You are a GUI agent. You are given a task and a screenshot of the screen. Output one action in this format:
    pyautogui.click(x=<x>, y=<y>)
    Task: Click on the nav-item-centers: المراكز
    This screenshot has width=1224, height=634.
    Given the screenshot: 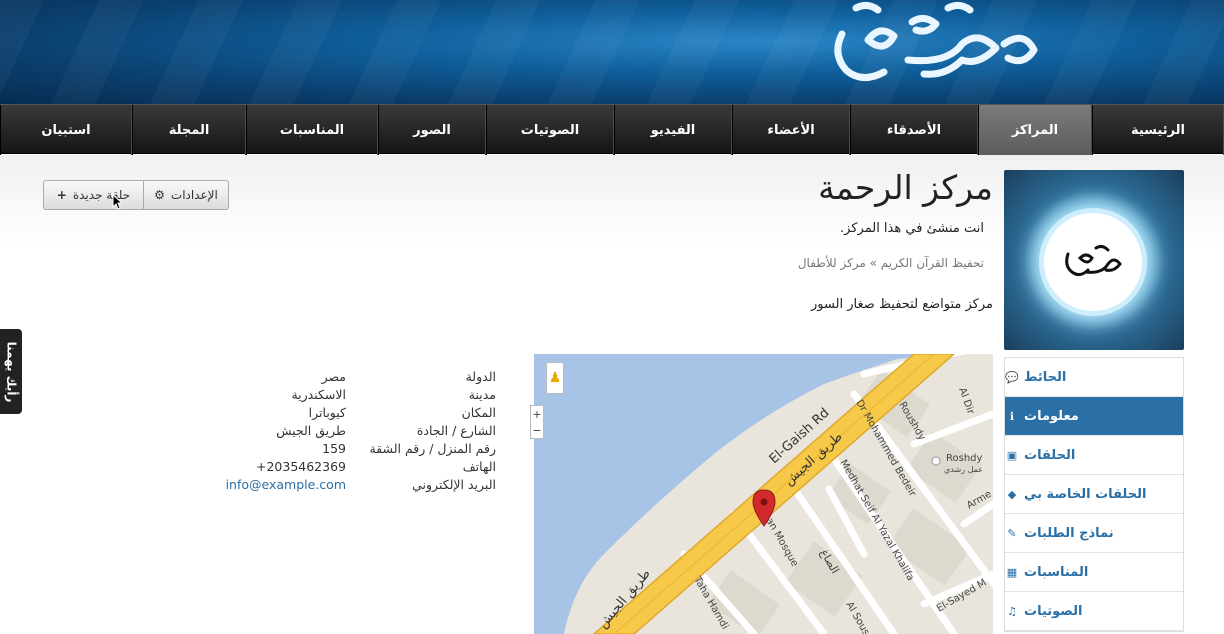 What is the action you would take?
    pyautogui.click(x=1035, y=130)
    